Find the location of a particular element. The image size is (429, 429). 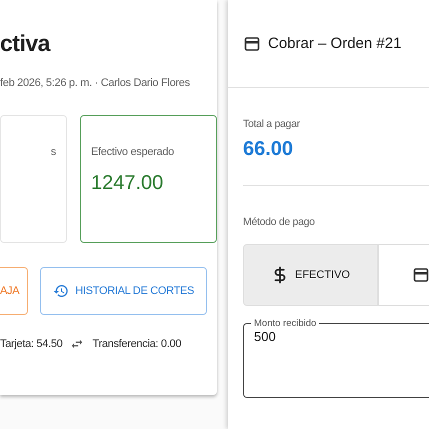

field-label: Monto recibido is located at coordinates (285, 323).